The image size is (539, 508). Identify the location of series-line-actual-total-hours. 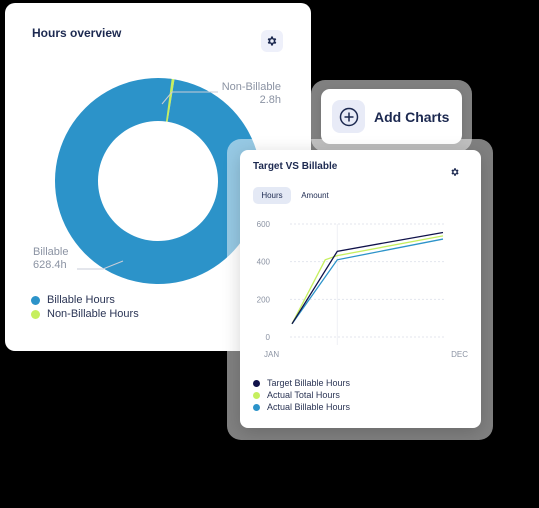
(367, 280).